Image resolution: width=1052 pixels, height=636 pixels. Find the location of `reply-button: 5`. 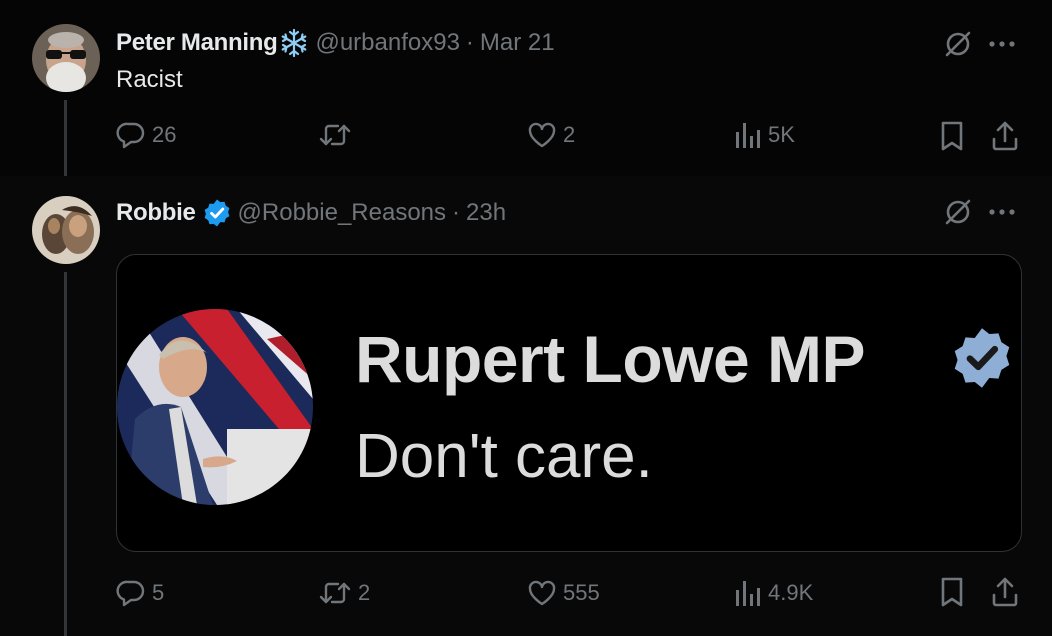

reply-button: 5 is located at coordinates (140, 593).